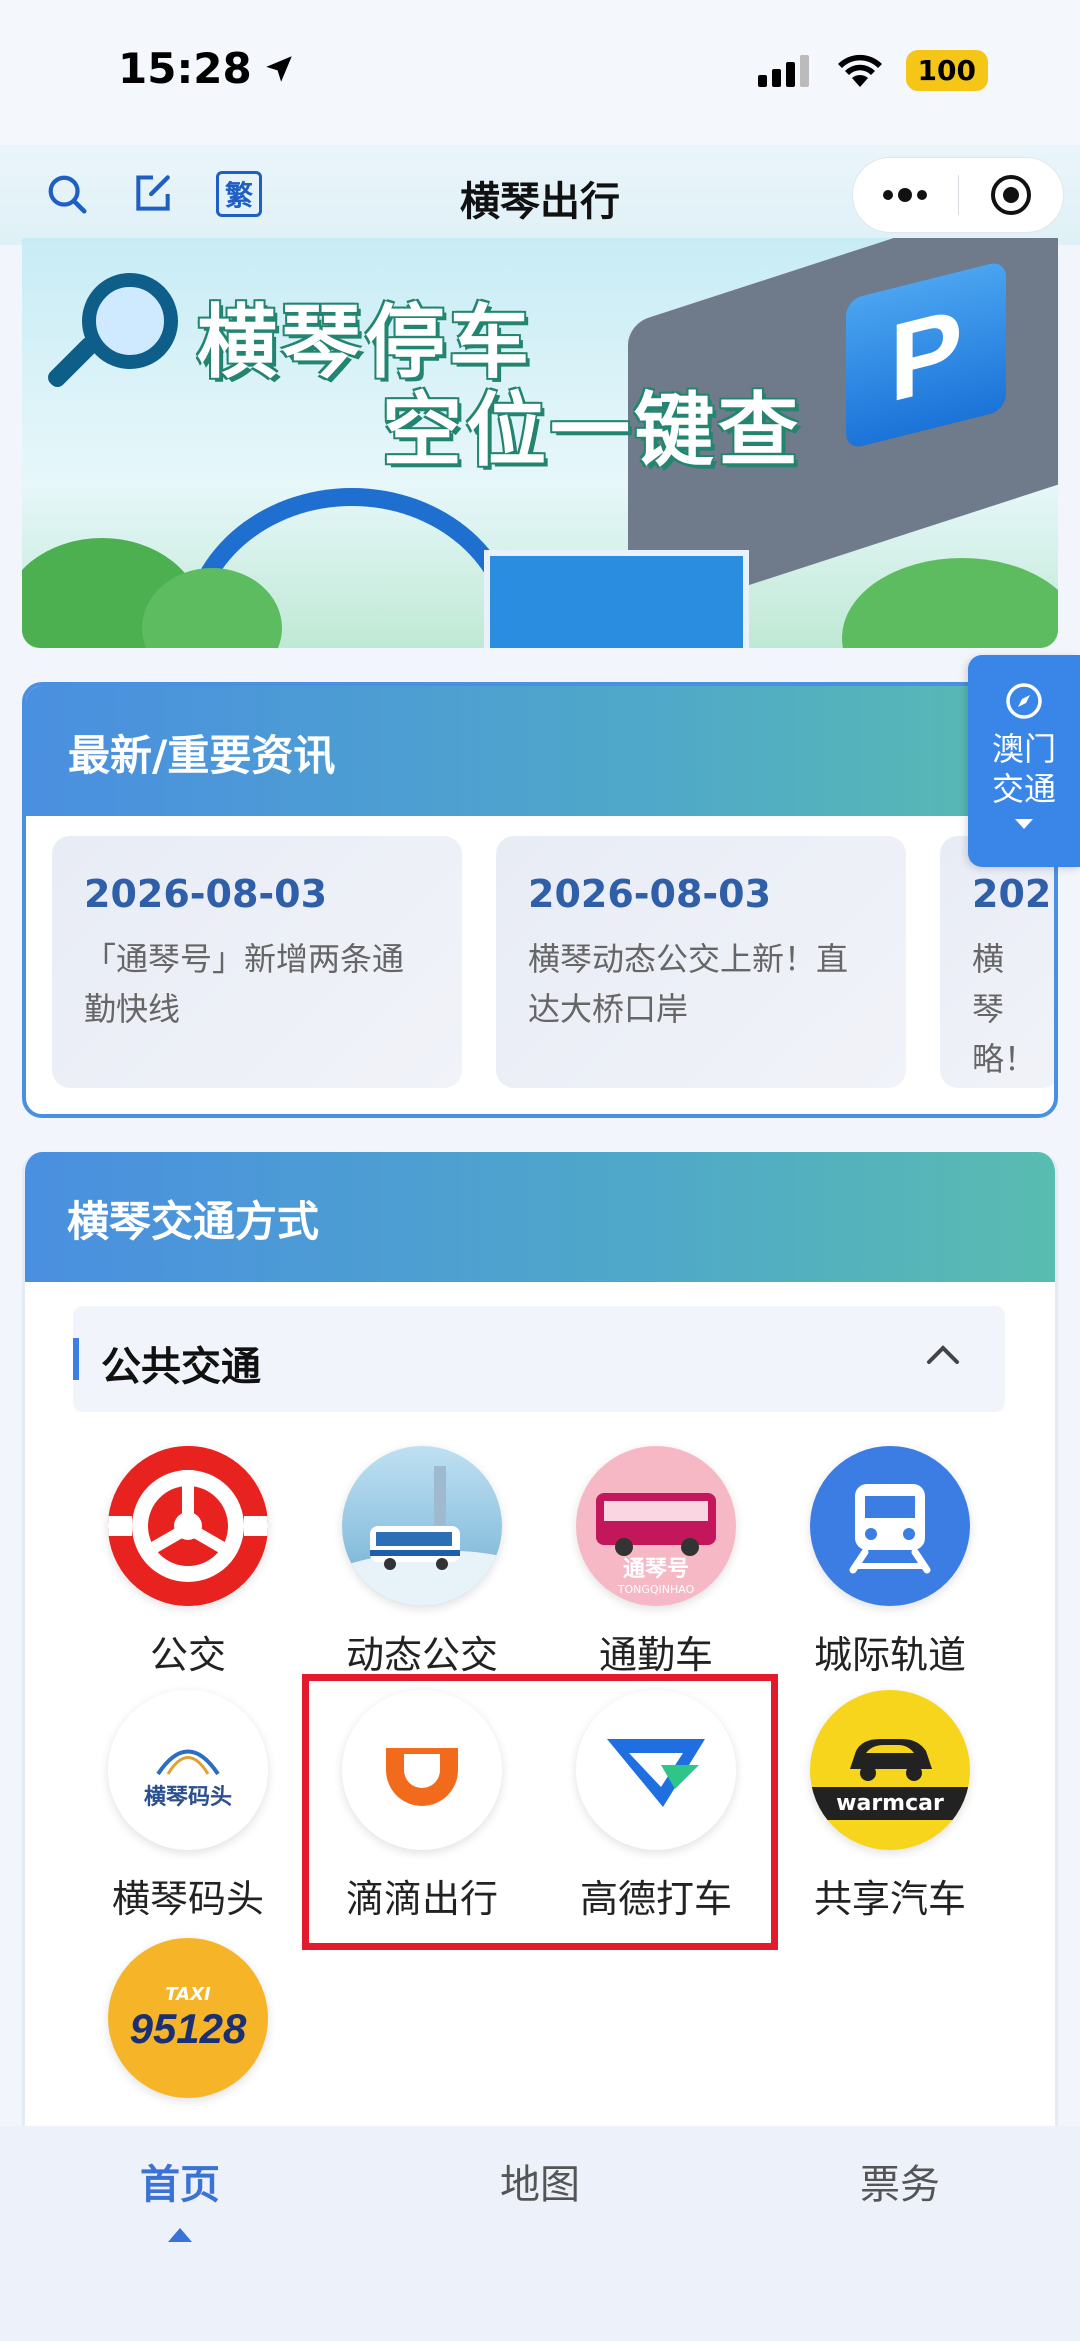  I want to click on more-dots-icon, so click(905, 195).